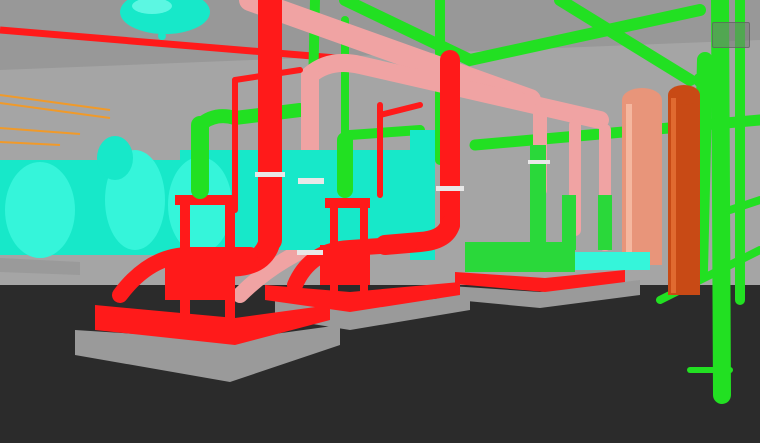 This screenshot has height=443, width=760. What do you see at coordinates (731, 35) in the screenshot?
I see `view-cube-icon` at bounding box center [731, 35].